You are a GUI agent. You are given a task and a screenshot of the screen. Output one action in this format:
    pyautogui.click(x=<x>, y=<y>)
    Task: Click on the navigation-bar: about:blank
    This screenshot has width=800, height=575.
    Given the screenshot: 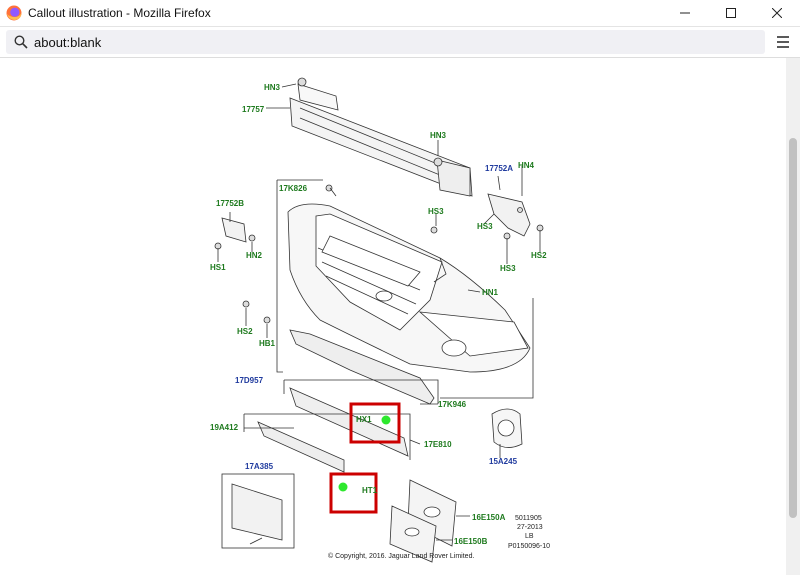 What is the action you would take?
    pyautogui.click(x=400, y=42)
    